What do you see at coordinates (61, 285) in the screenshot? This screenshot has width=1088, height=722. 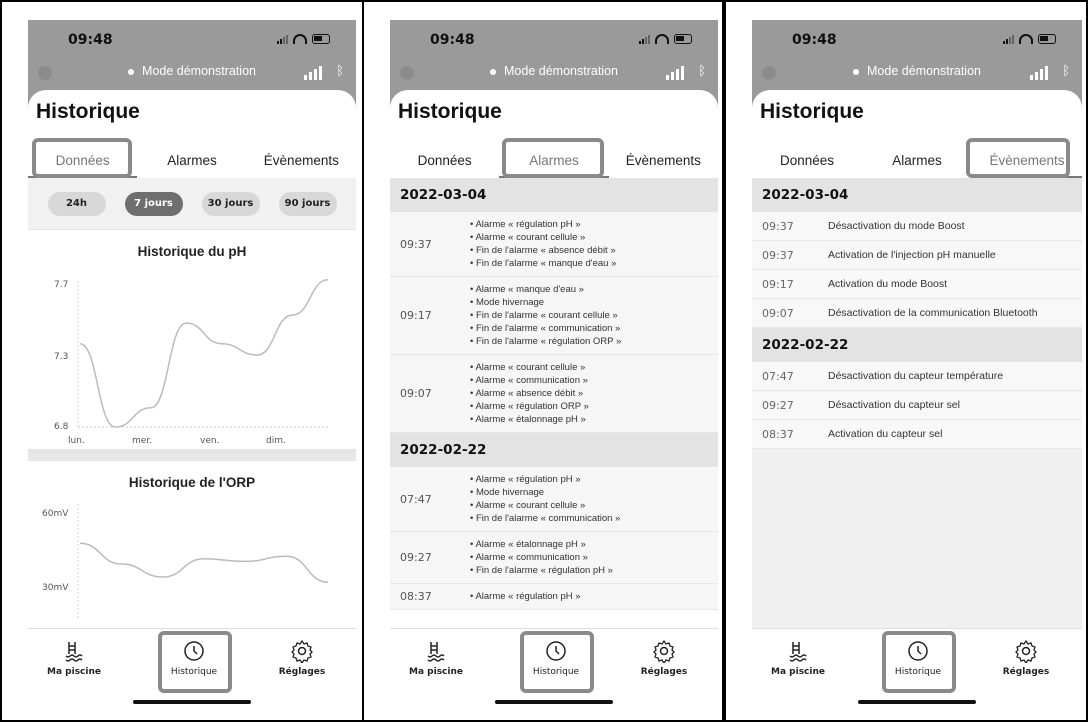 I see `ph-y-tick: 7.7` at bounding box center [61, 285].